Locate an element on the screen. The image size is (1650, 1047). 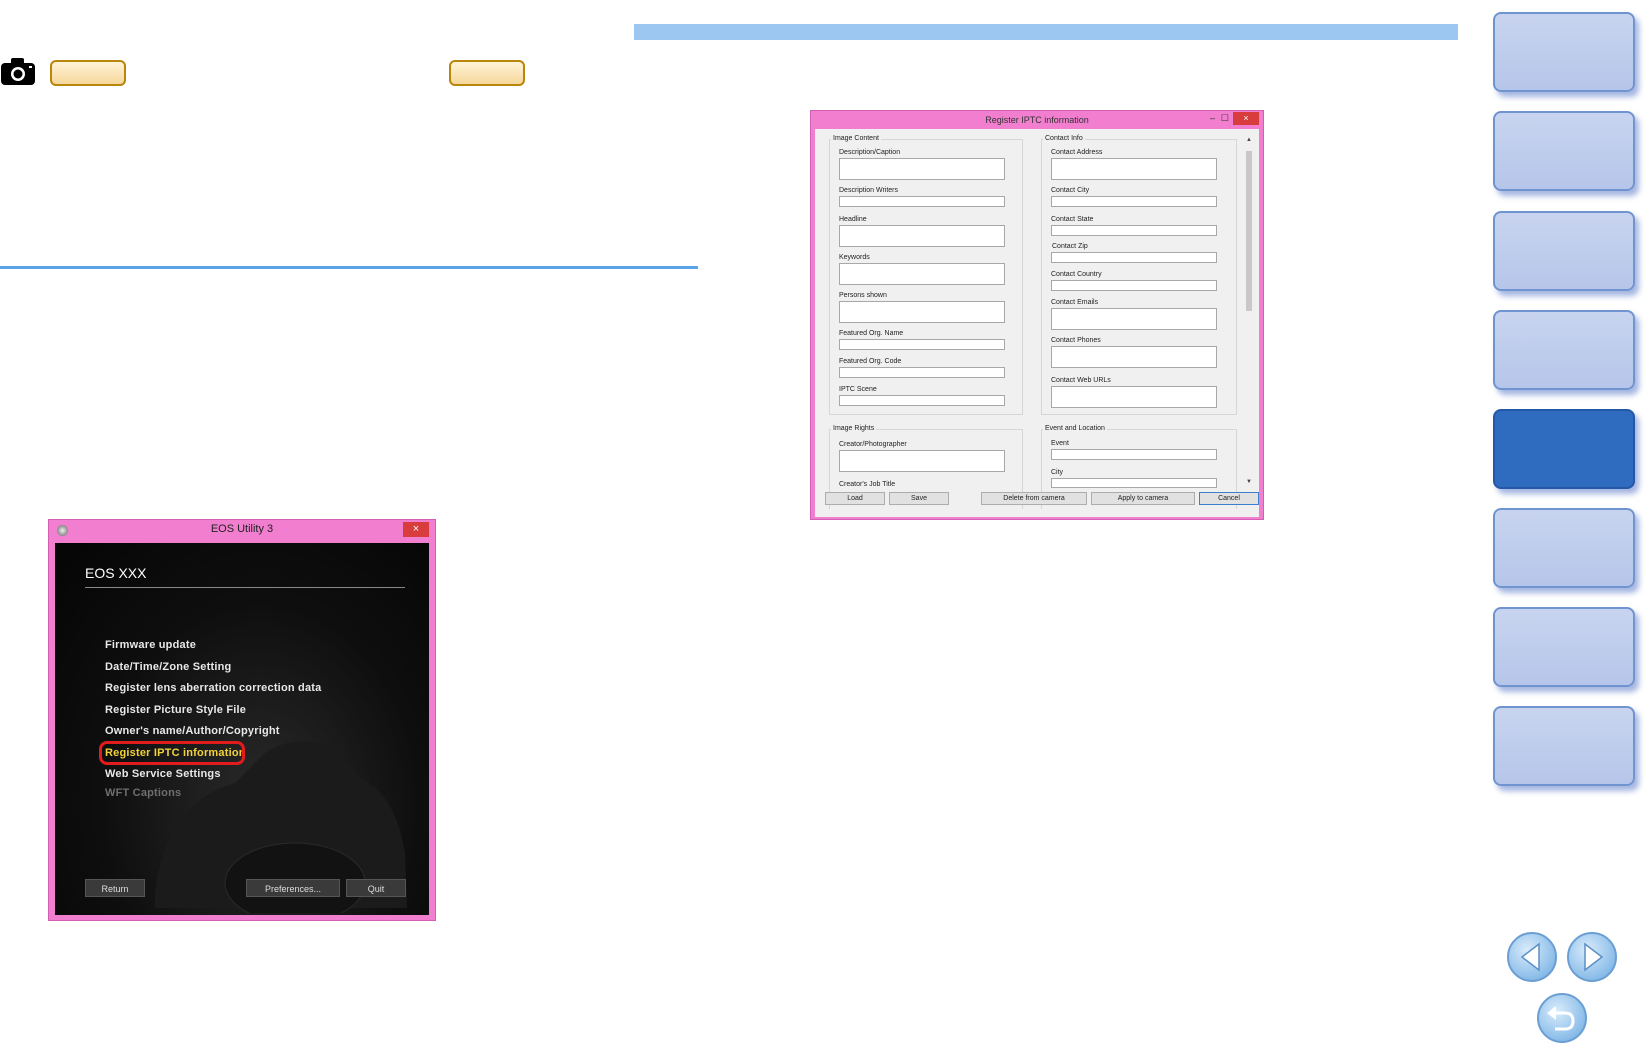
camera-icon is located at coordinates (18, 71).